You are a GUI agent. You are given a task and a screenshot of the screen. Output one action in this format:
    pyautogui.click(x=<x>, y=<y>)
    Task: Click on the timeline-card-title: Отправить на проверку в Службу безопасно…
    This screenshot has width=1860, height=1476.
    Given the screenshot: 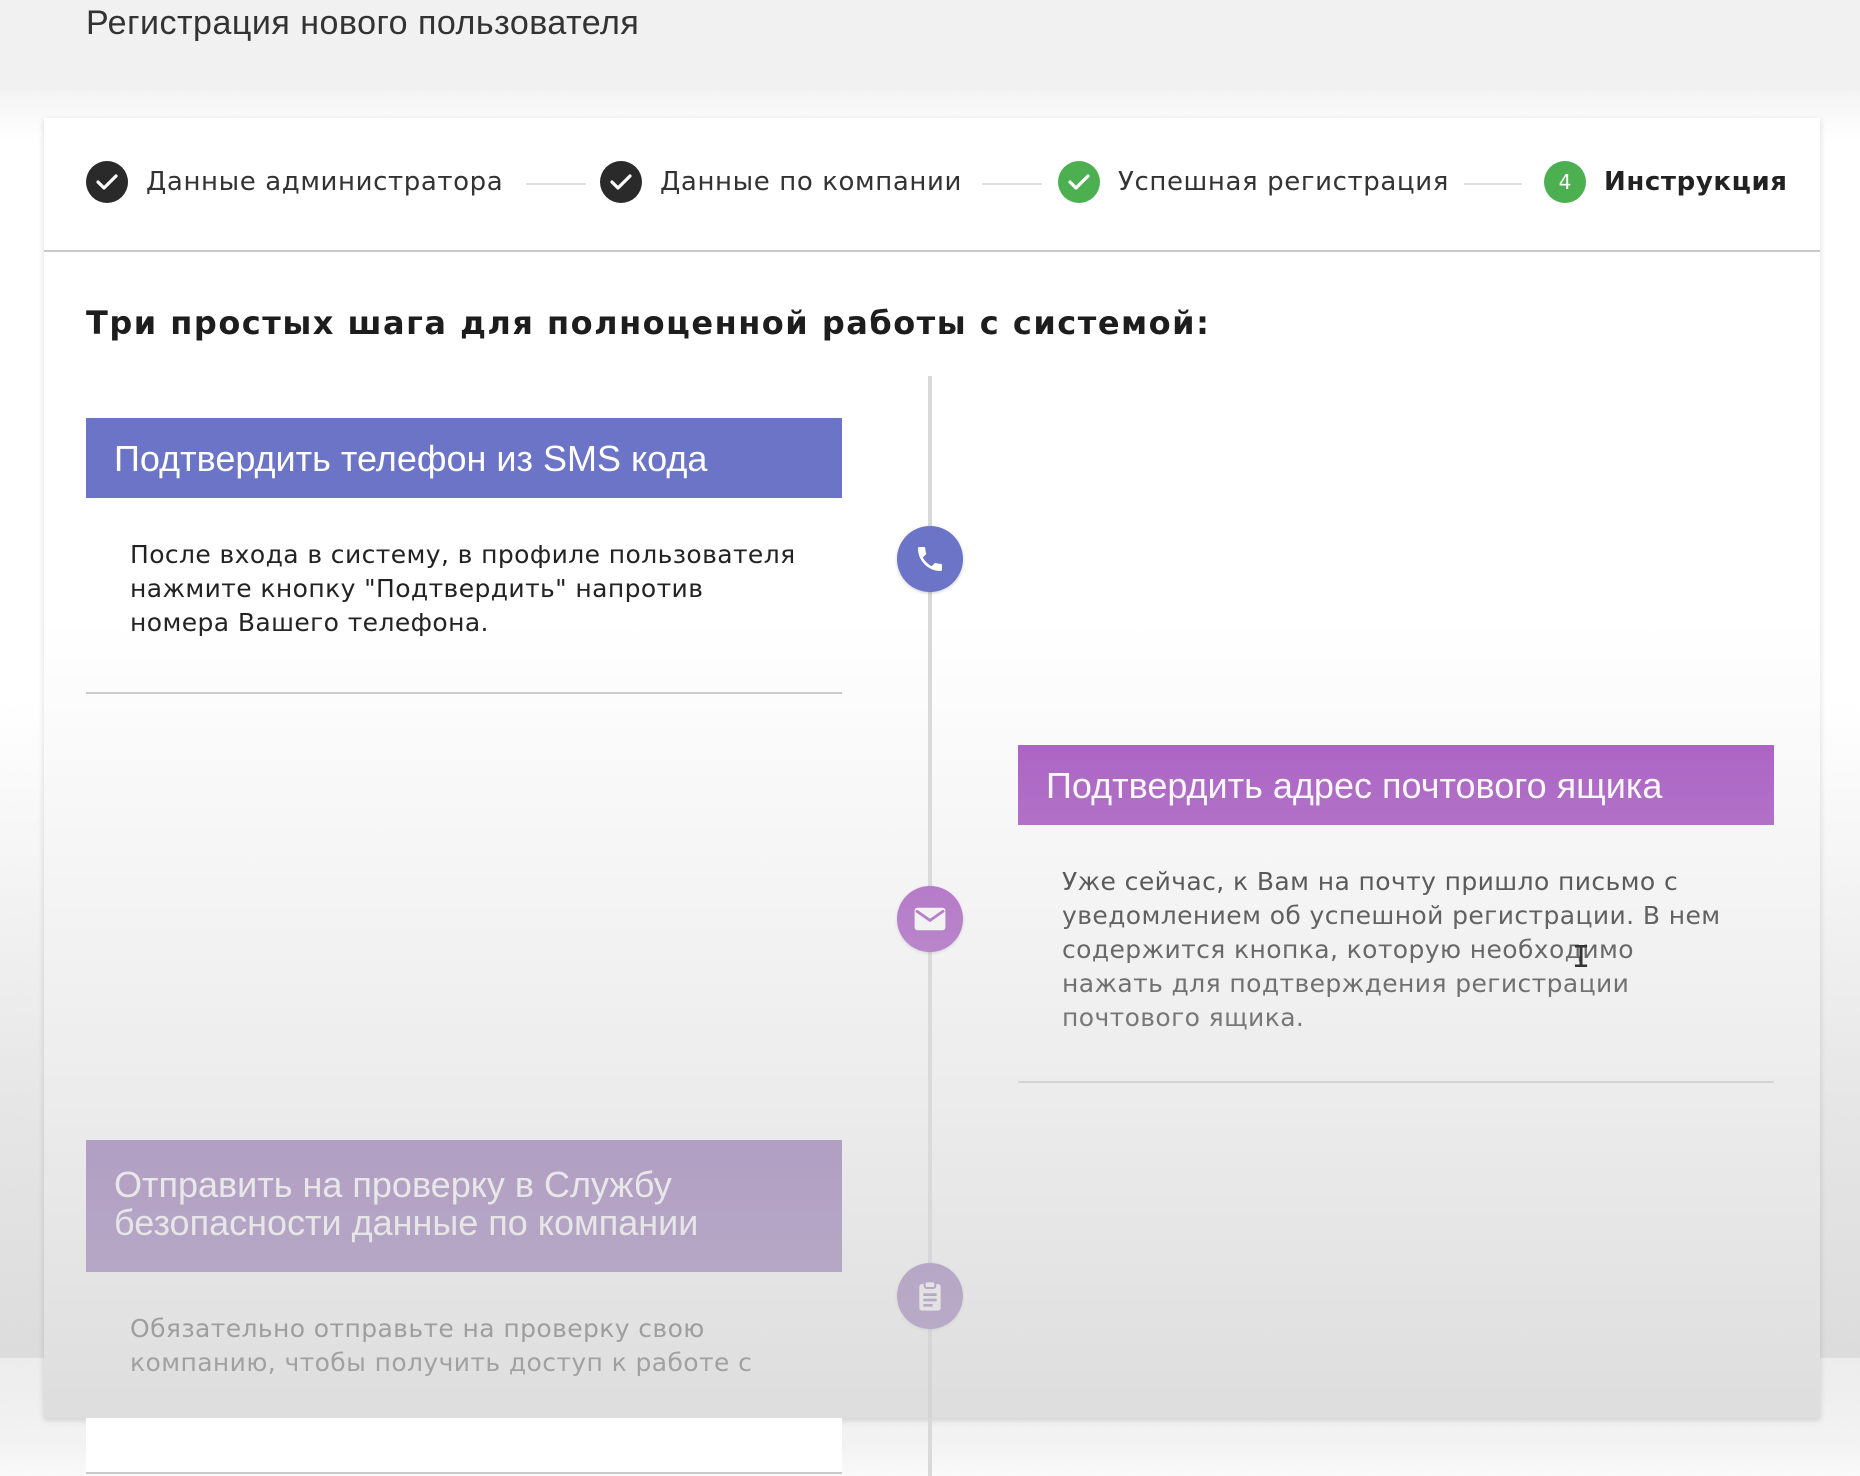 What is the action you would take?
    pyautogui.click(x=464, y=1206)
    